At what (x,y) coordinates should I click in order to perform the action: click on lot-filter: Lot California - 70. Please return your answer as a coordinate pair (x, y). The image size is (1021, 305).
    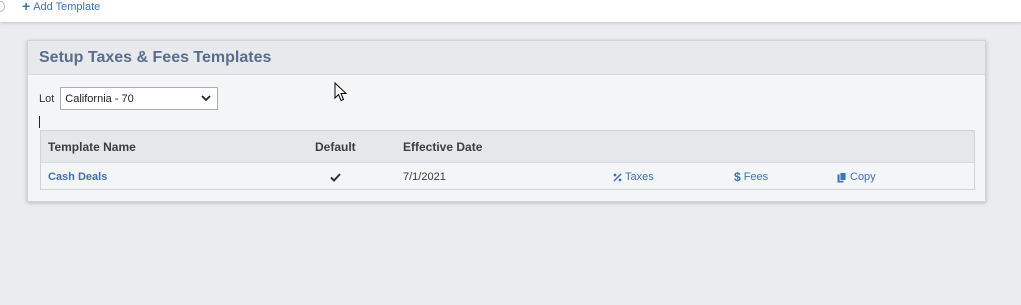
    Looking at the image, I should click on (129, 98).